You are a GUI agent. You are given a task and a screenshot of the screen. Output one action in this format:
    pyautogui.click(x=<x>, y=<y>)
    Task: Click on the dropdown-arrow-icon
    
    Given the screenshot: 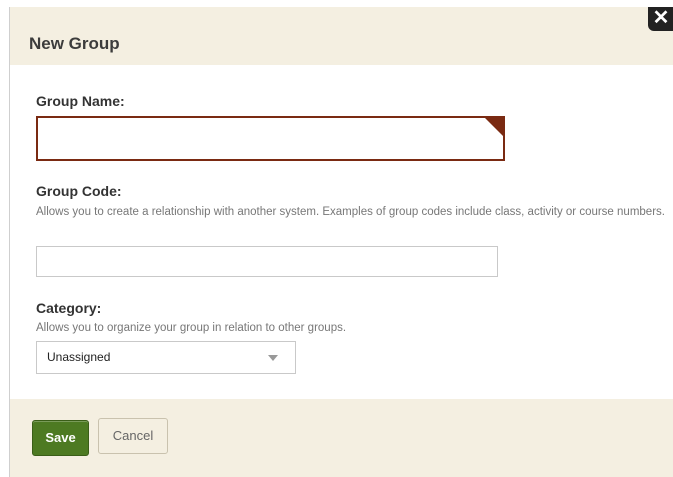 What is the action you would take?
    pyautogui.click(x=273, y=358)
    